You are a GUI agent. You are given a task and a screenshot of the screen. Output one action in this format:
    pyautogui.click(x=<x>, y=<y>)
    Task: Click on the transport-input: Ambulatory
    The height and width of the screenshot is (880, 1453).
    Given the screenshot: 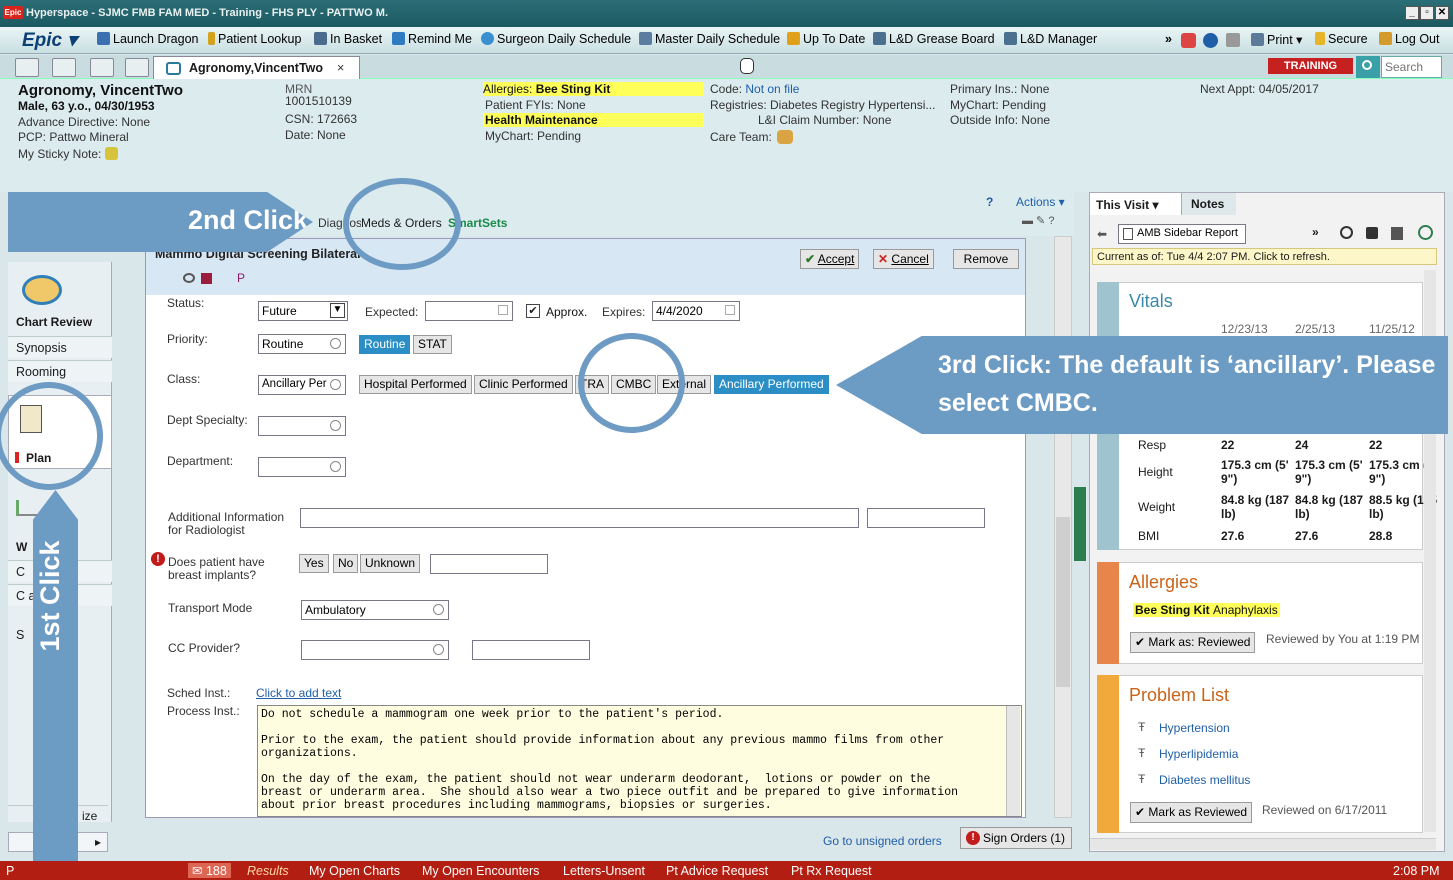 What is the action you would take?
    pyautogui.click(x=375, y=610)
    